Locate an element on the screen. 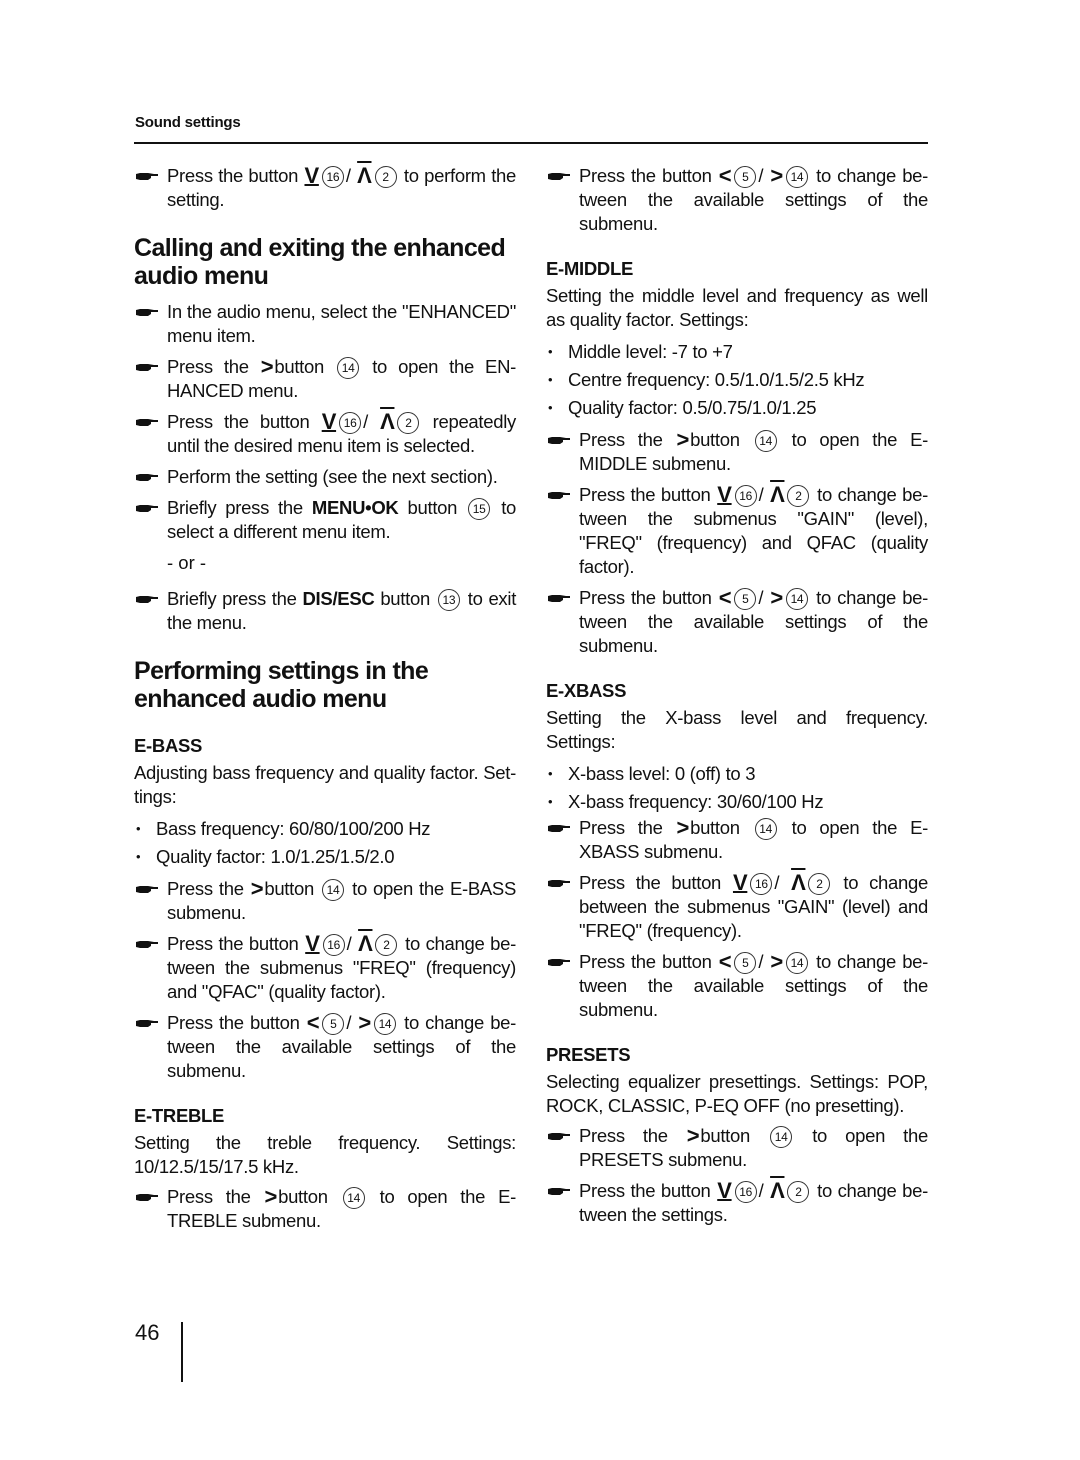  dis-esc-label: DIS/ESC is located at coordinates (338, 598).